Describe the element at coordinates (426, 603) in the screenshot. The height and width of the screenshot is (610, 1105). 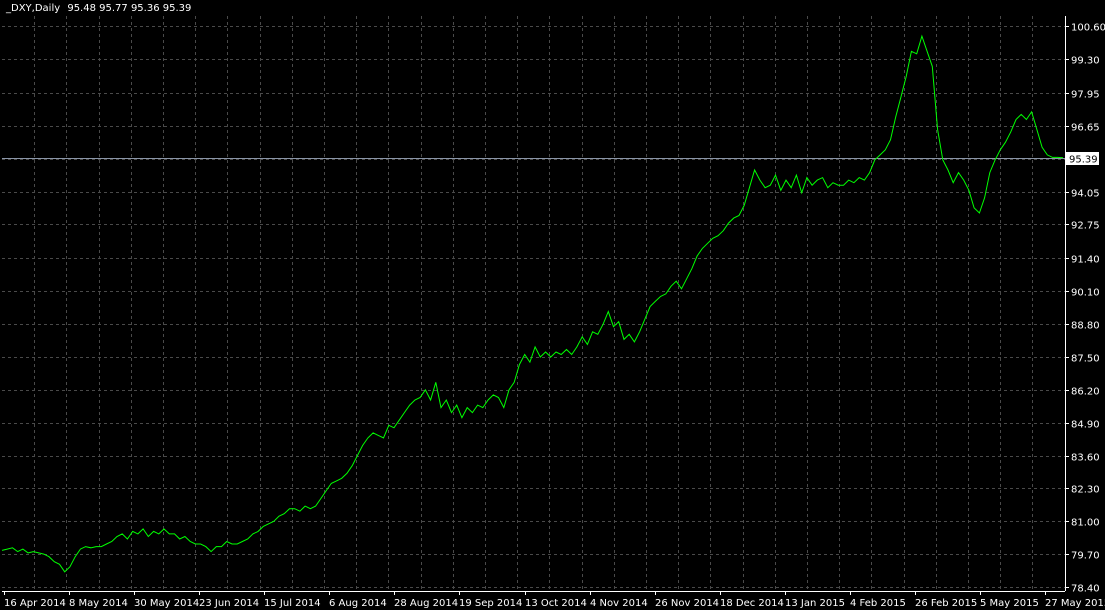
I see `x-tick-label: 28 Aug 2014` at that location.